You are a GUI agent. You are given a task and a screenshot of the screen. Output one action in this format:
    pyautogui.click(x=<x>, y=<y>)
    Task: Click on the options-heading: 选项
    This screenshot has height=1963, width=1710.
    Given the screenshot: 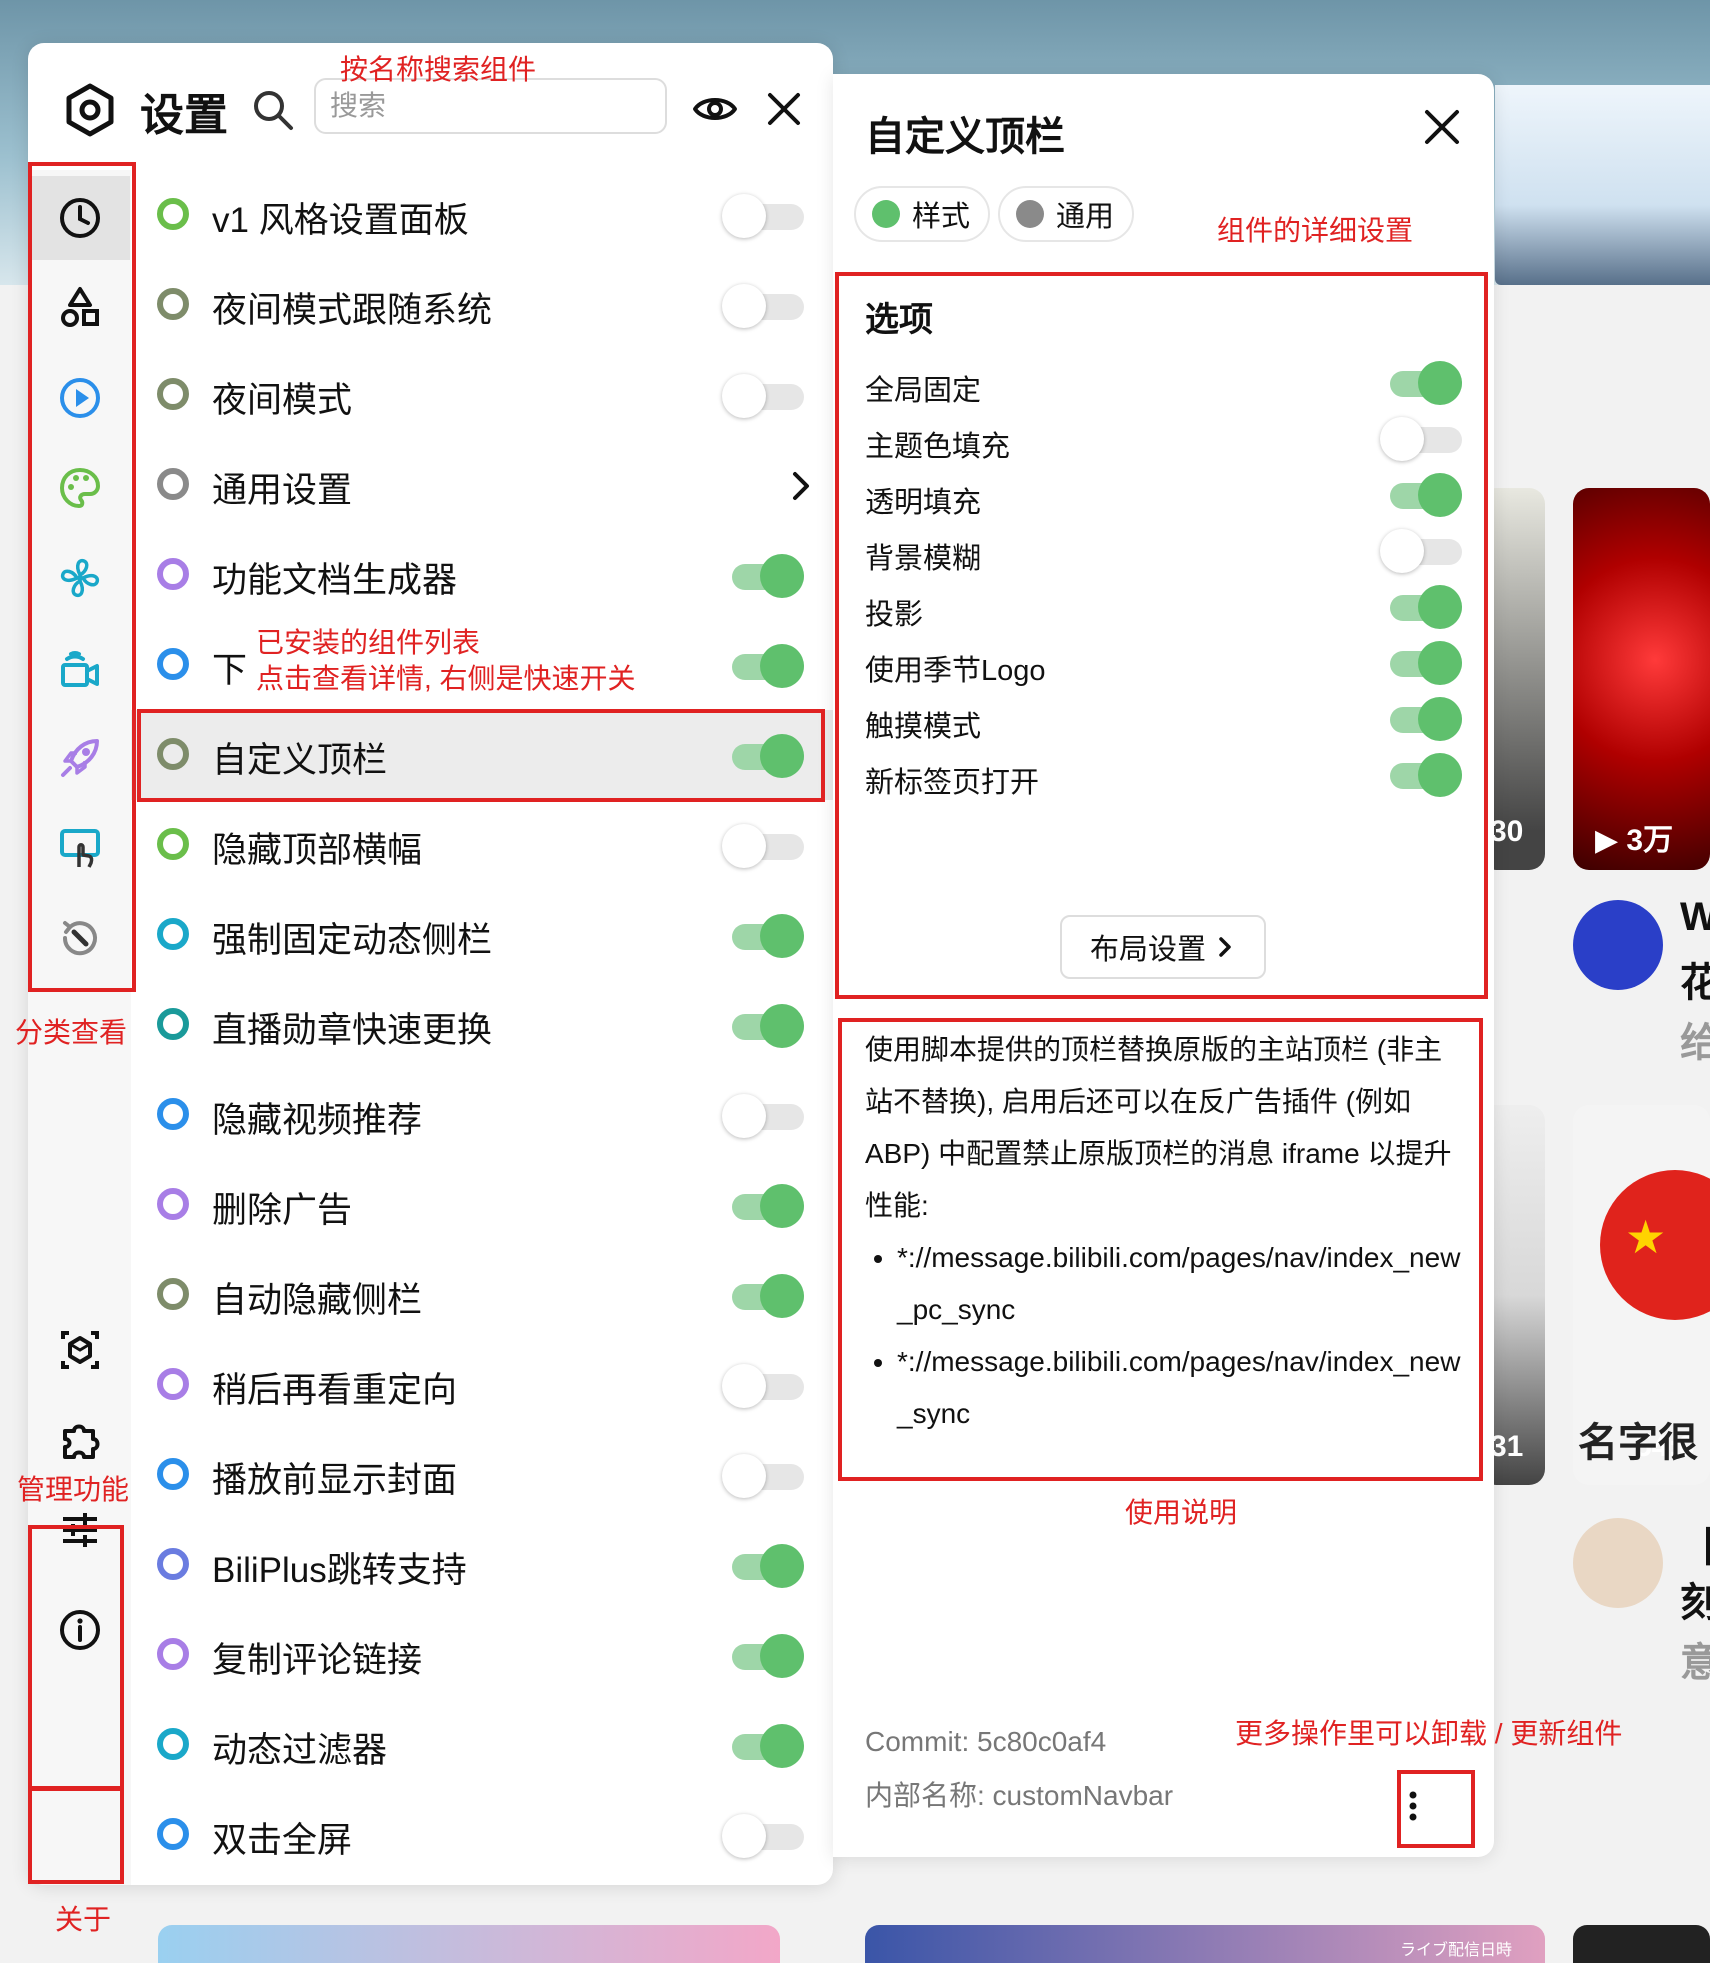 What is the action you would take?
    pyautogui.click(x=899, y=320)
    